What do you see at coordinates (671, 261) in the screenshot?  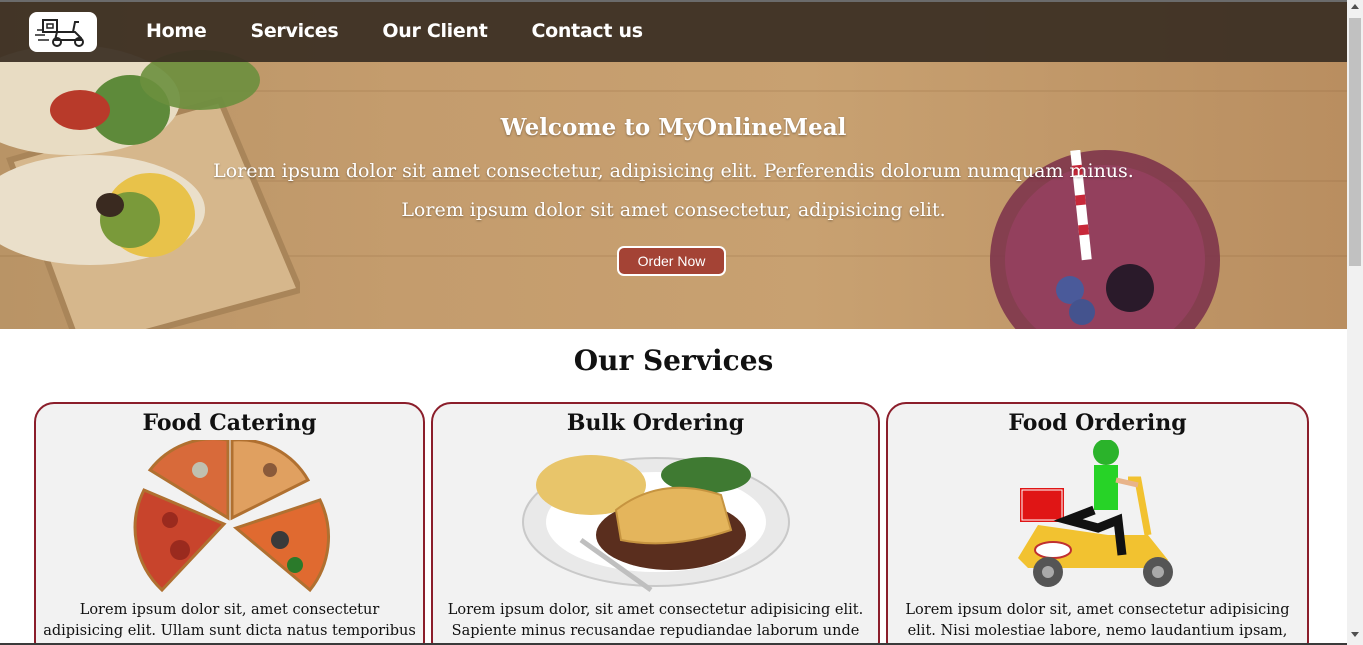 I see `order-now-button: Order Now` at bounding box center [671, 261].